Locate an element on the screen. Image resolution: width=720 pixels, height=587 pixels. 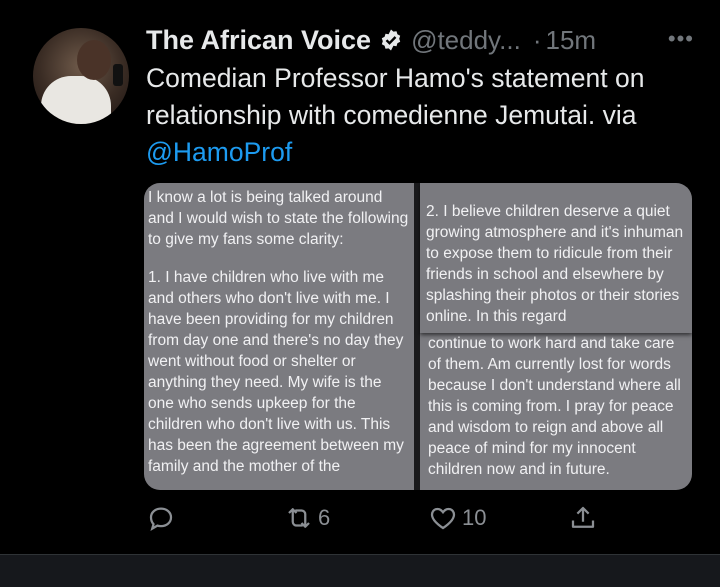
share-icon is located at coordinates (583, 517).